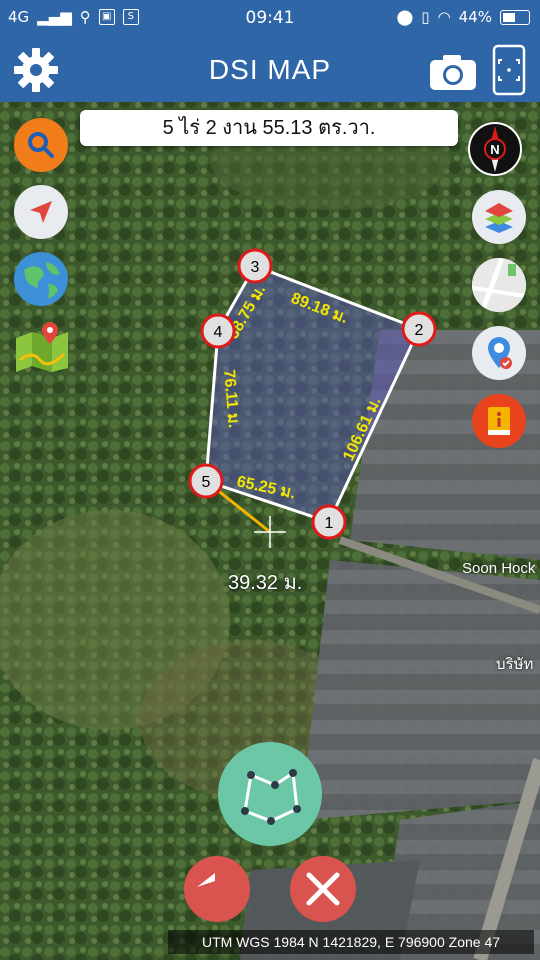 The height and width of the screenshot is (960, 540). What do you see at coordinates (265, 583) in the screenshot?
I see `cursor-distance-label: 39.32 ม.` at bounding box center [265, 583].